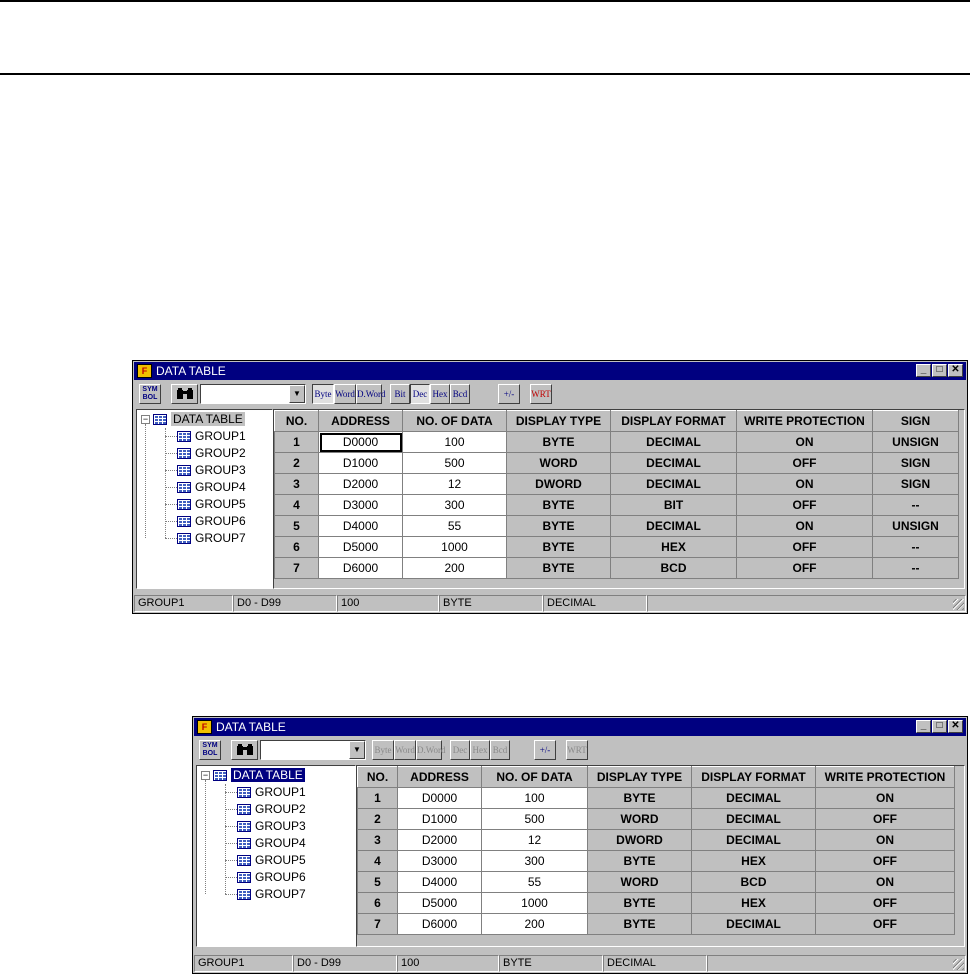  What do you see at coordinates (454, 442) in the screenshot?
I see `cell-count: 100` at bounding box center [454, 442].